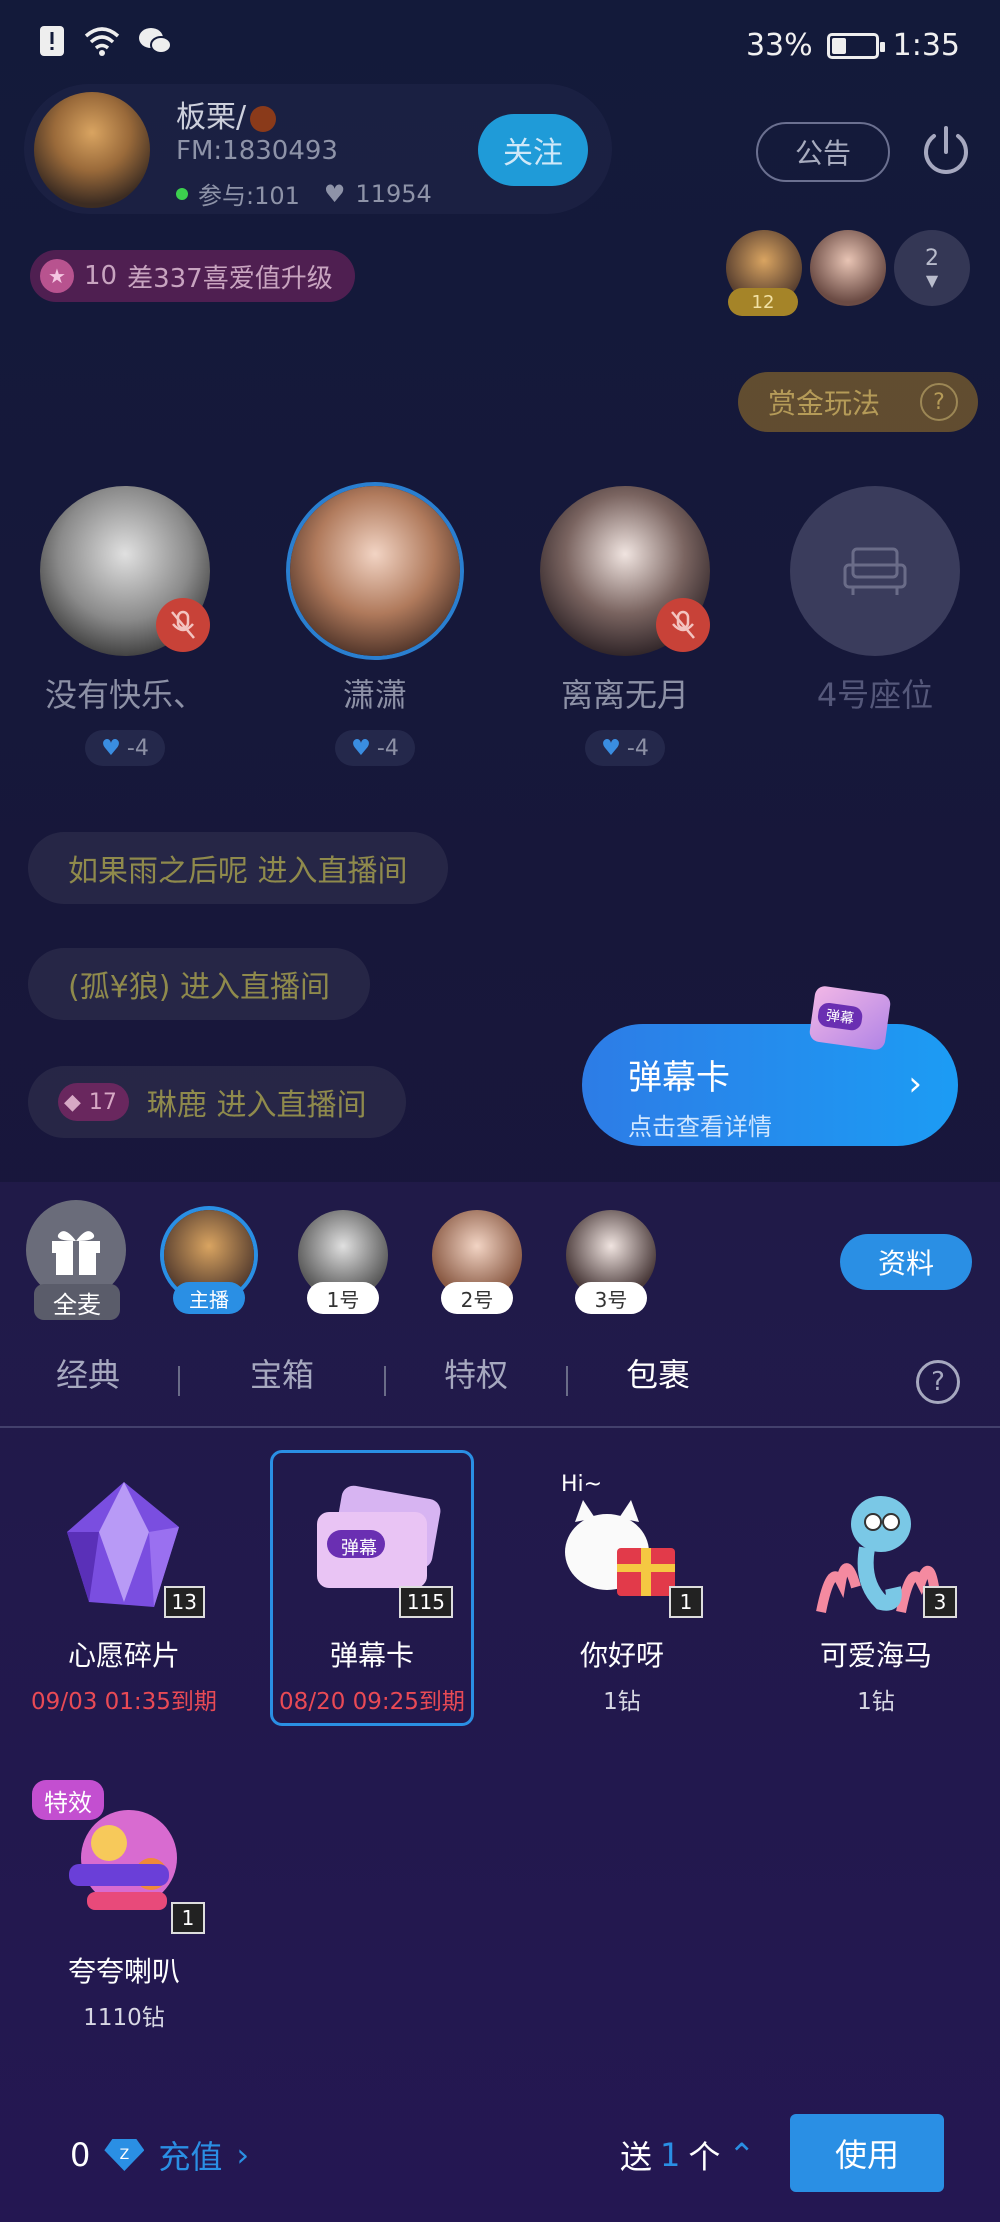  Describe the element at coordinates (263, 118) in the screenshot. I see `chestnut-icon` at that location.